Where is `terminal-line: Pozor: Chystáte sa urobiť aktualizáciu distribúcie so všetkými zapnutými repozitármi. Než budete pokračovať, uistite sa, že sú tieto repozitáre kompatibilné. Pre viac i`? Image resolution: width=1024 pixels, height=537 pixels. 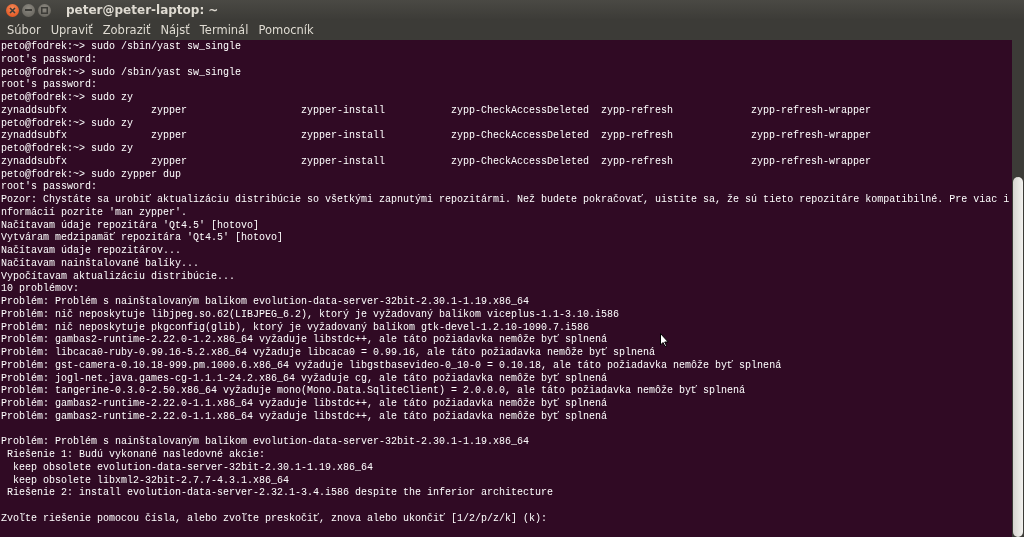 terminal-line: Pozor: Chystáte sa urobiť aktualizáciu distribúcie so všetkými zapnutými repozitármi. Než budete pokračovať, uistite sa, že sú tieto repozitáre kompatibilné. Pre viac i is located at coordinates (505, 200).